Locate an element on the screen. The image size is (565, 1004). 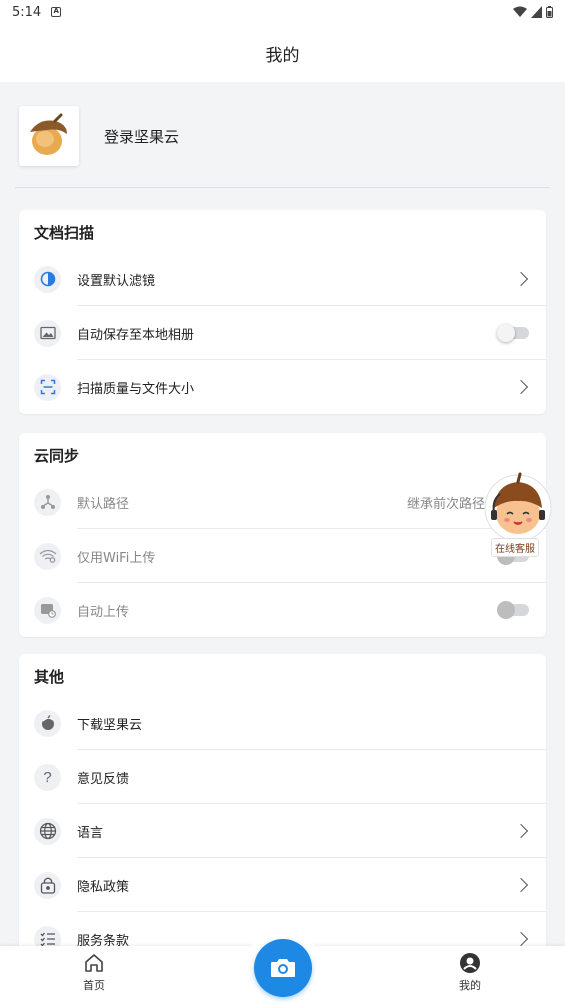
row-label: 意见反馈 is located at coordinates (103, 779).